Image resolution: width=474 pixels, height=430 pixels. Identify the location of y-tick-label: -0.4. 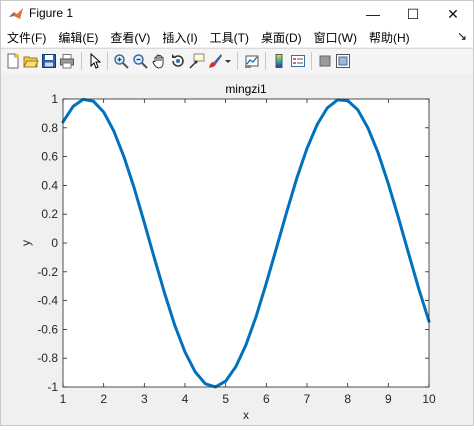
(47, 301).